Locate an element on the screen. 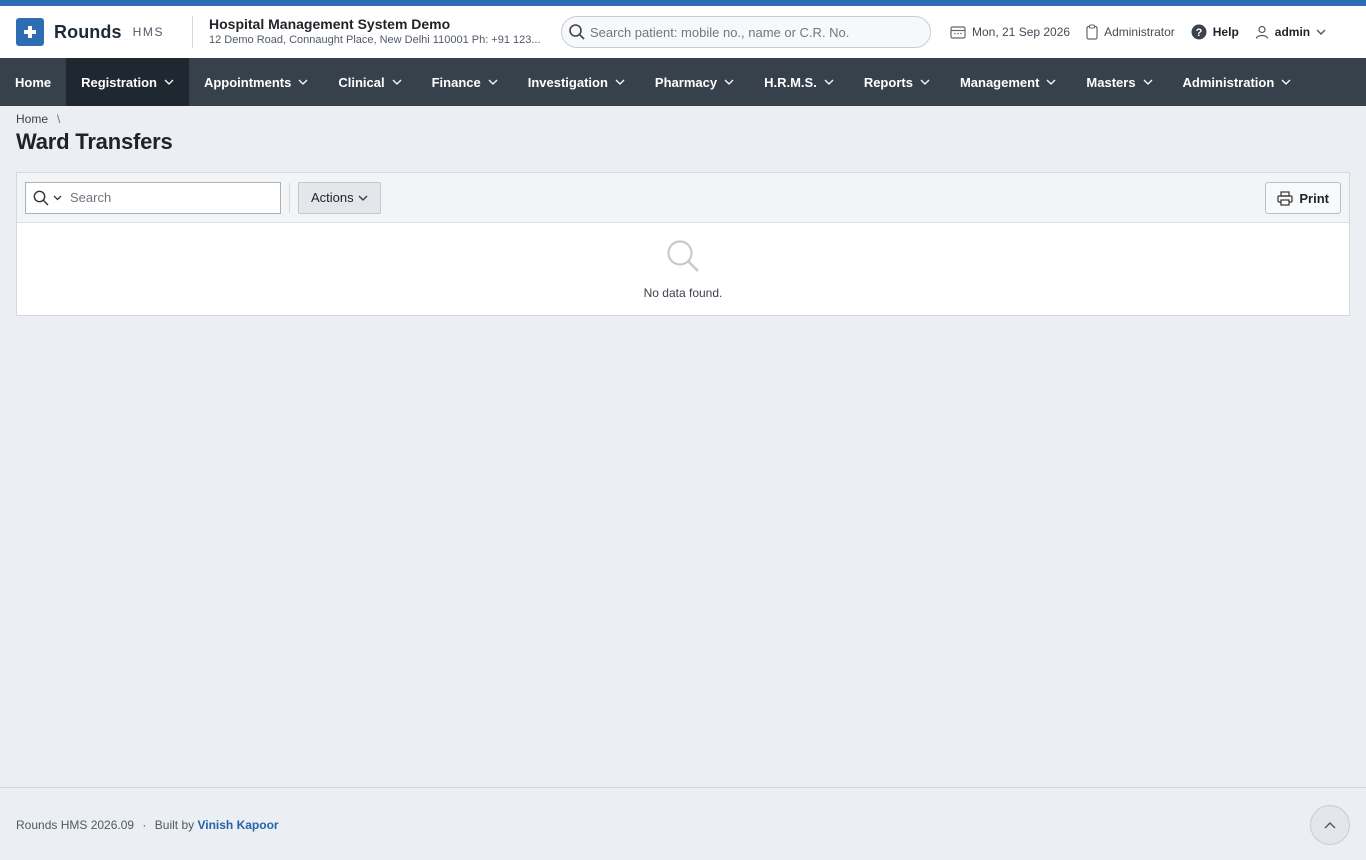 This screenshot has height=860, width=1366. help-label: Help is located at coordinates (1225, 32).